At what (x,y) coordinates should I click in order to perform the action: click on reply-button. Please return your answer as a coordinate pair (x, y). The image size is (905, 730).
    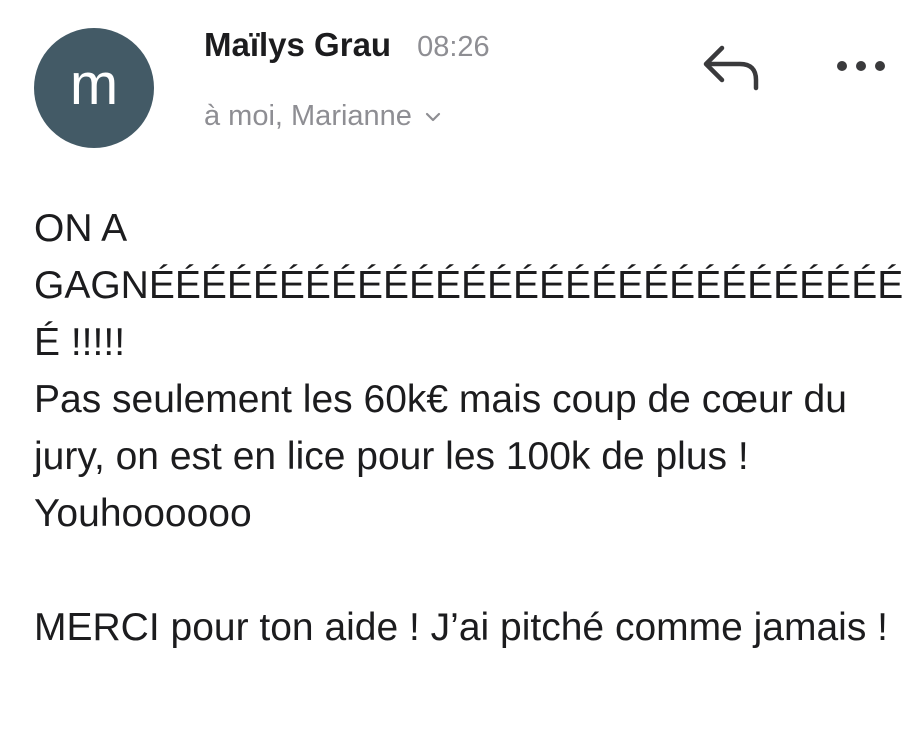
    Looking at the image, I should click on (733, 66).